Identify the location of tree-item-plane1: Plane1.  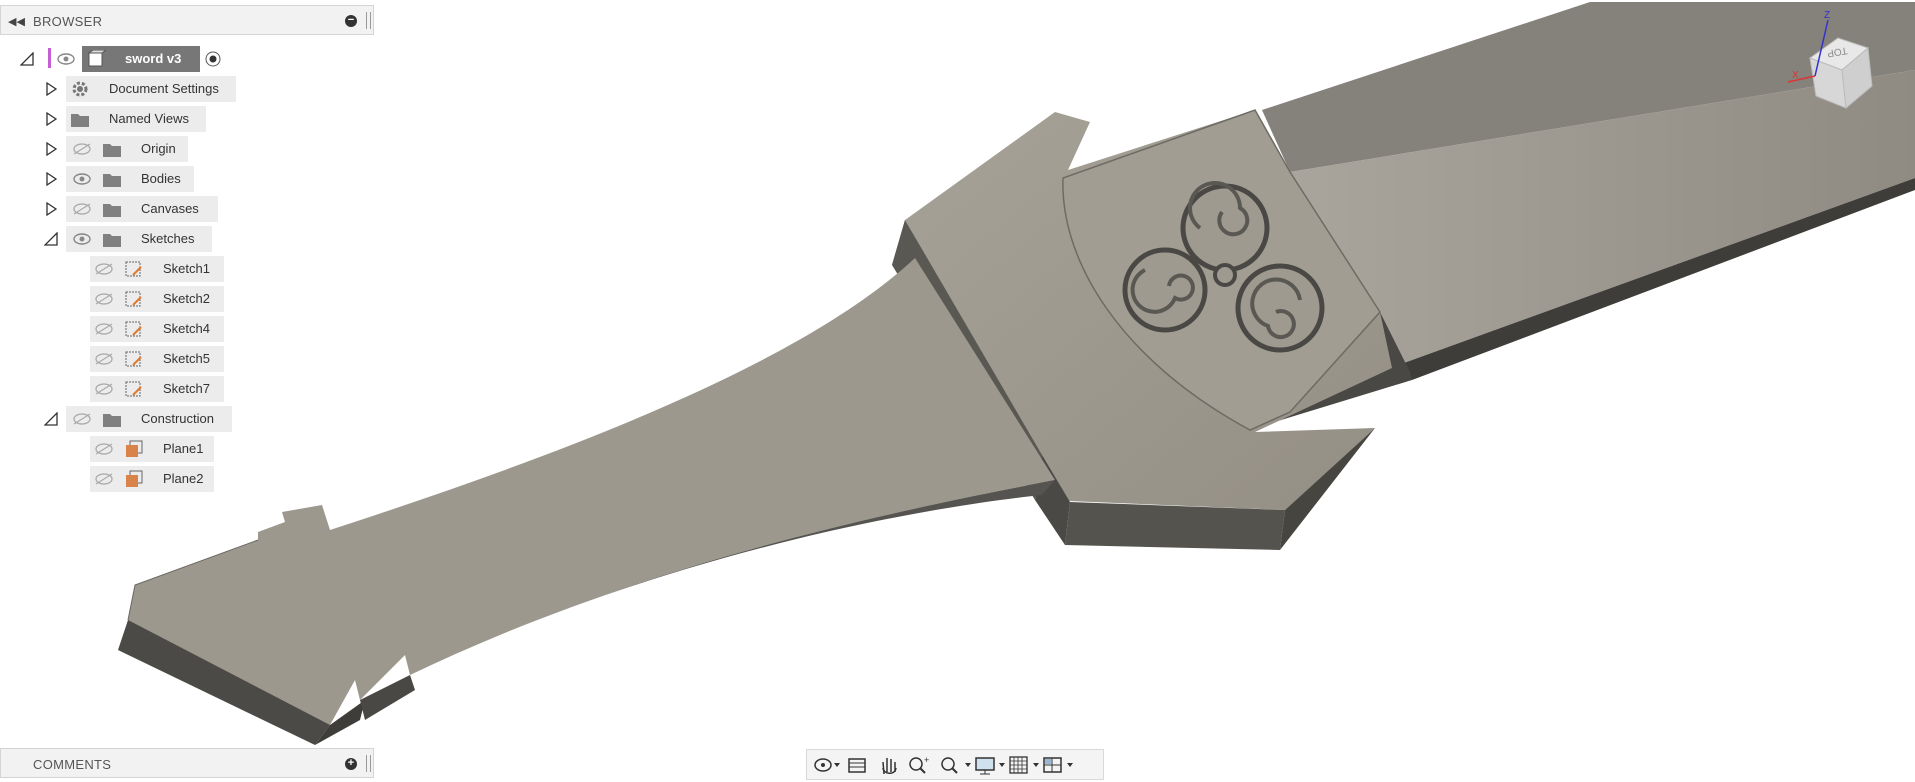
(120, 449).